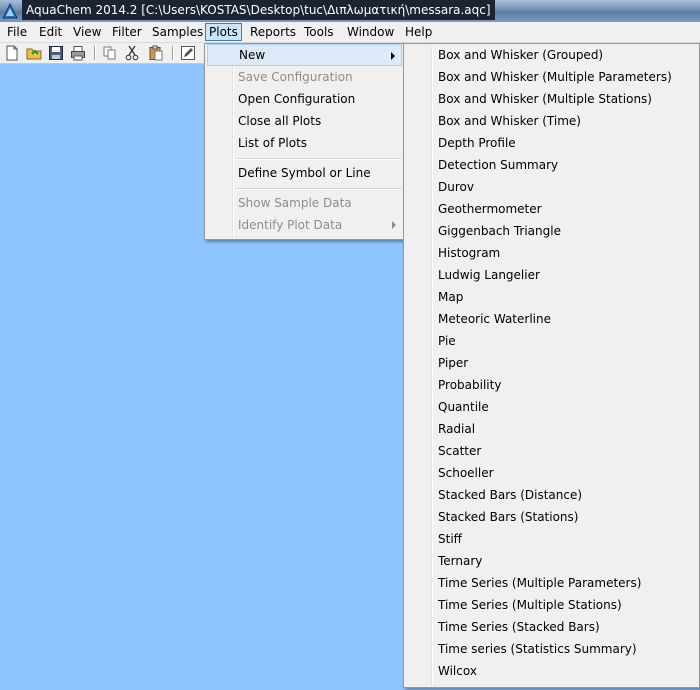 This screenshot has width=700, height=690. Describe the element at coordinates (551, 517) in the screenshot. I see `new-plot-stacked-bars-stations: Stacked Bars (Stations)` at that location.